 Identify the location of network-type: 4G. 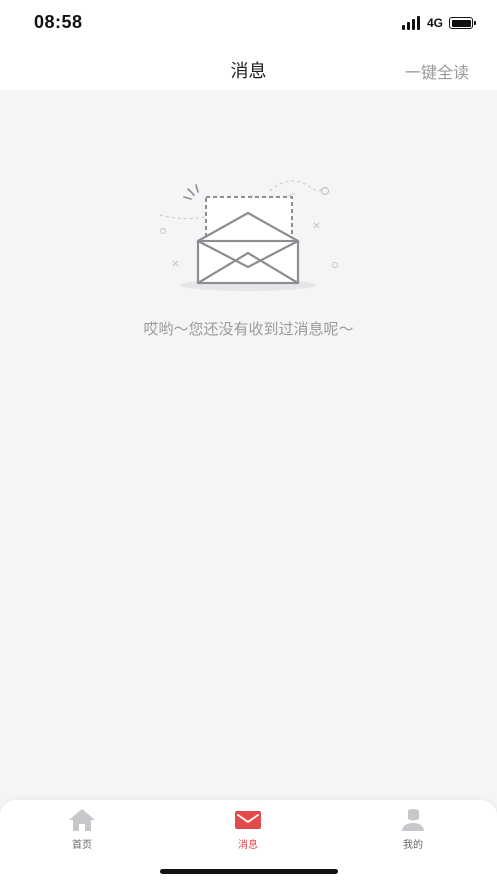
(434, 23).